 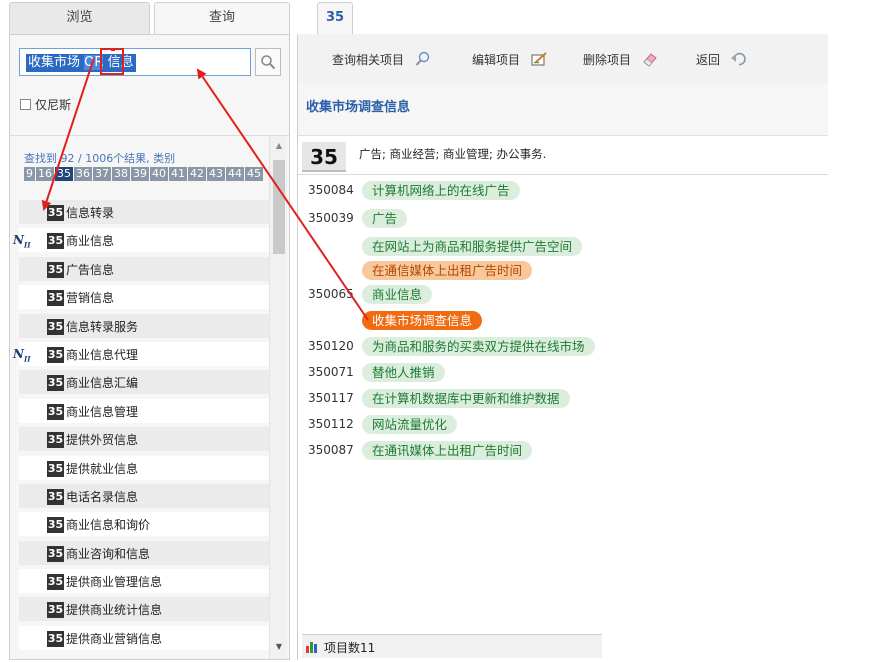 I want to click on result-label: 商业信息代理, so click(x=102, y=354).